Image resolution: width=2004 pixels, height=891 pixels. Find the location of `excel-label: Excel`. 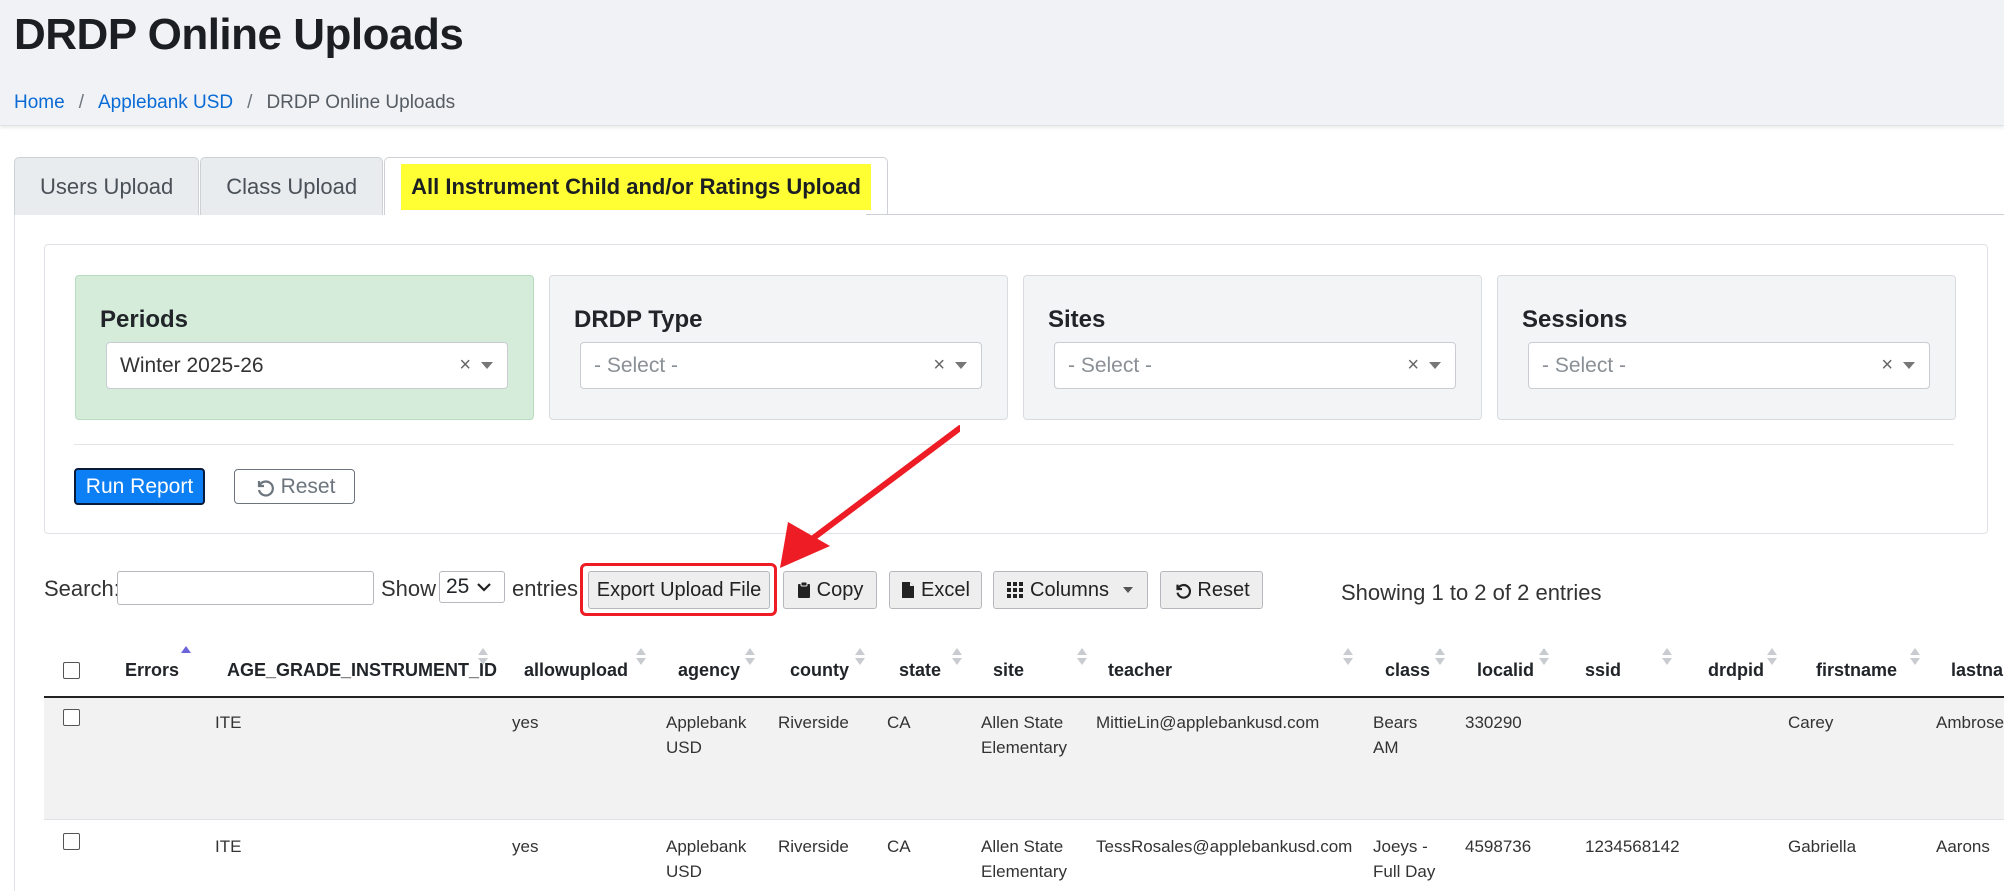

excel-label: Excel is located at coordinates (945, 589).